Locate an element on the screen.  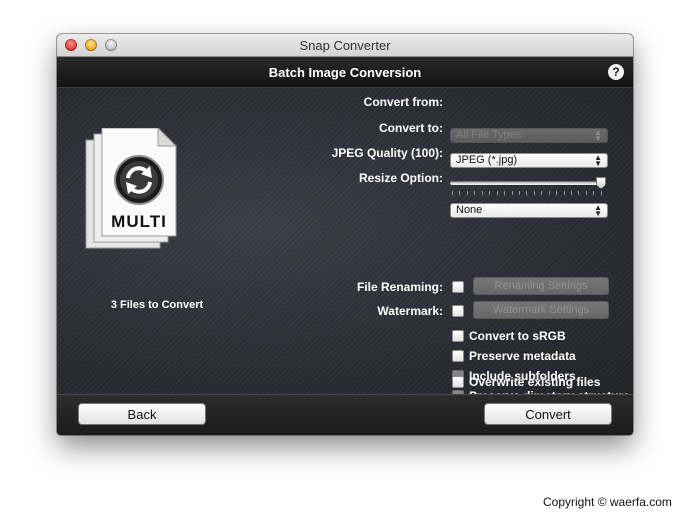
convert-to-label: Convert to: is located at coordinates (411, 128).